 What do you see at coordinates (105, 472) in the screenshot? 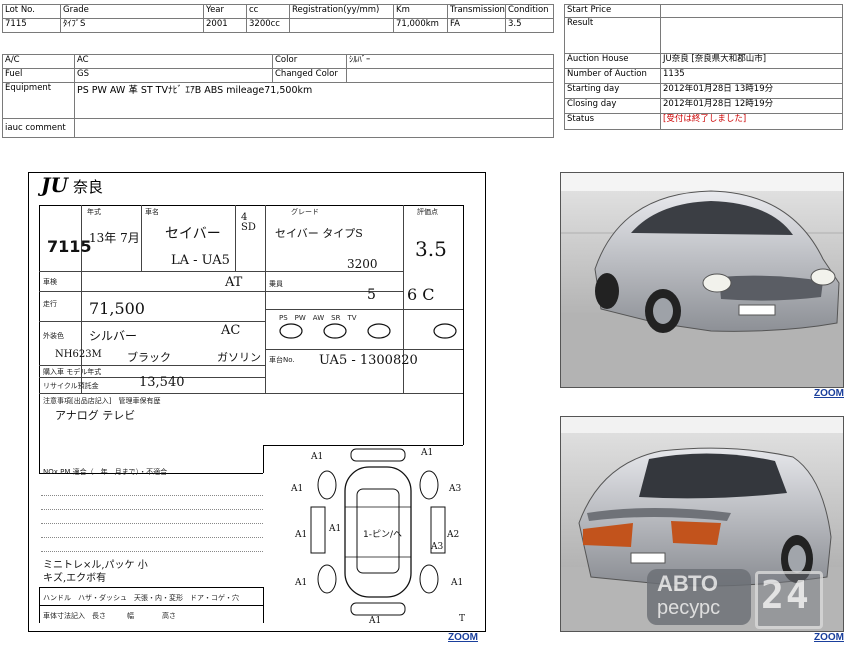
I see `sheet-label-nox: NOx PM 適合（ 年 月まで）・不適合` at bounding box center [105, 472].